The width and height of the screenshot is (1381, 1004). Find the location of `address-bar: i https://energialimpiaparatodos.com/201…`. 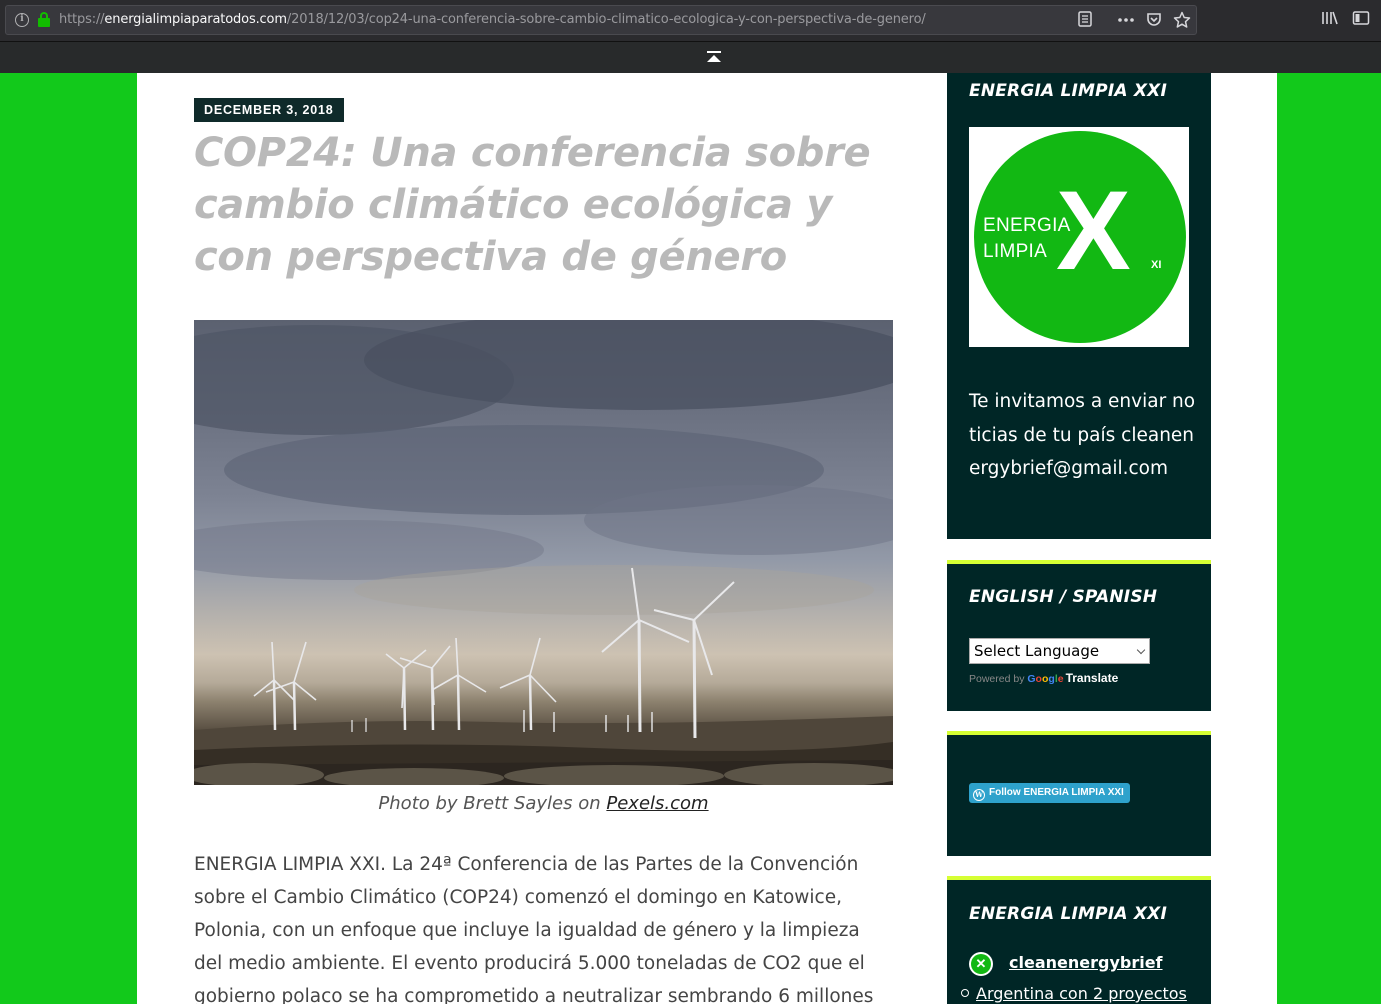

address-bar: i https://energialimpiaparatodos.com/201… is located at coordinates (601, 20).